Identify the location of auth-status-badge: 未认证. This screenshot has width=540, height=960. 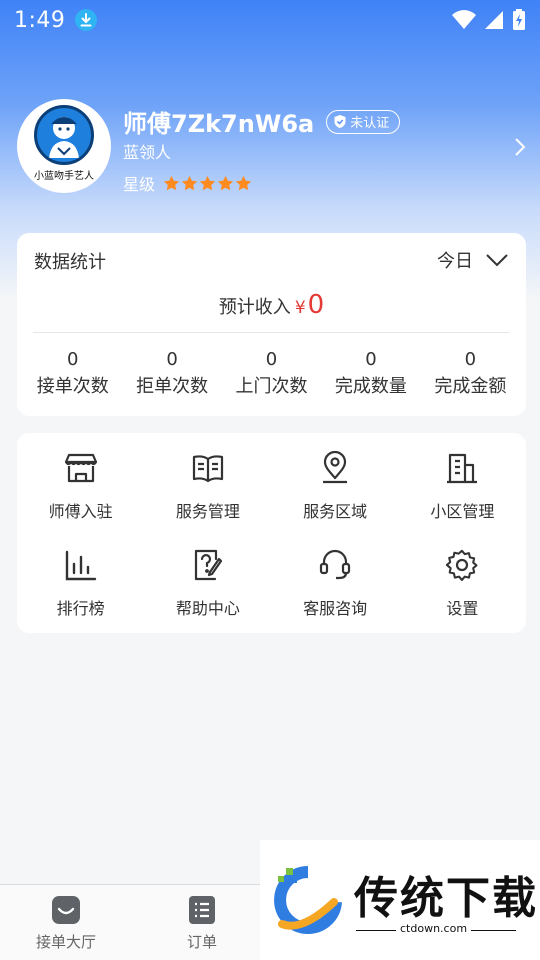
(363, 121).